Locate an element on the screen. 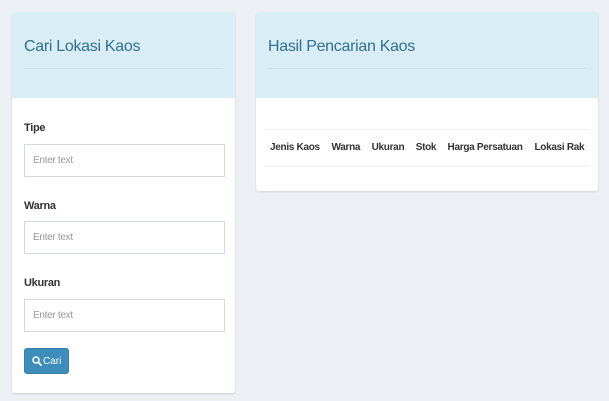 The height and width of the screenshot is (401, 609). size-label: Ukuran is located at coordinates (42, 283).